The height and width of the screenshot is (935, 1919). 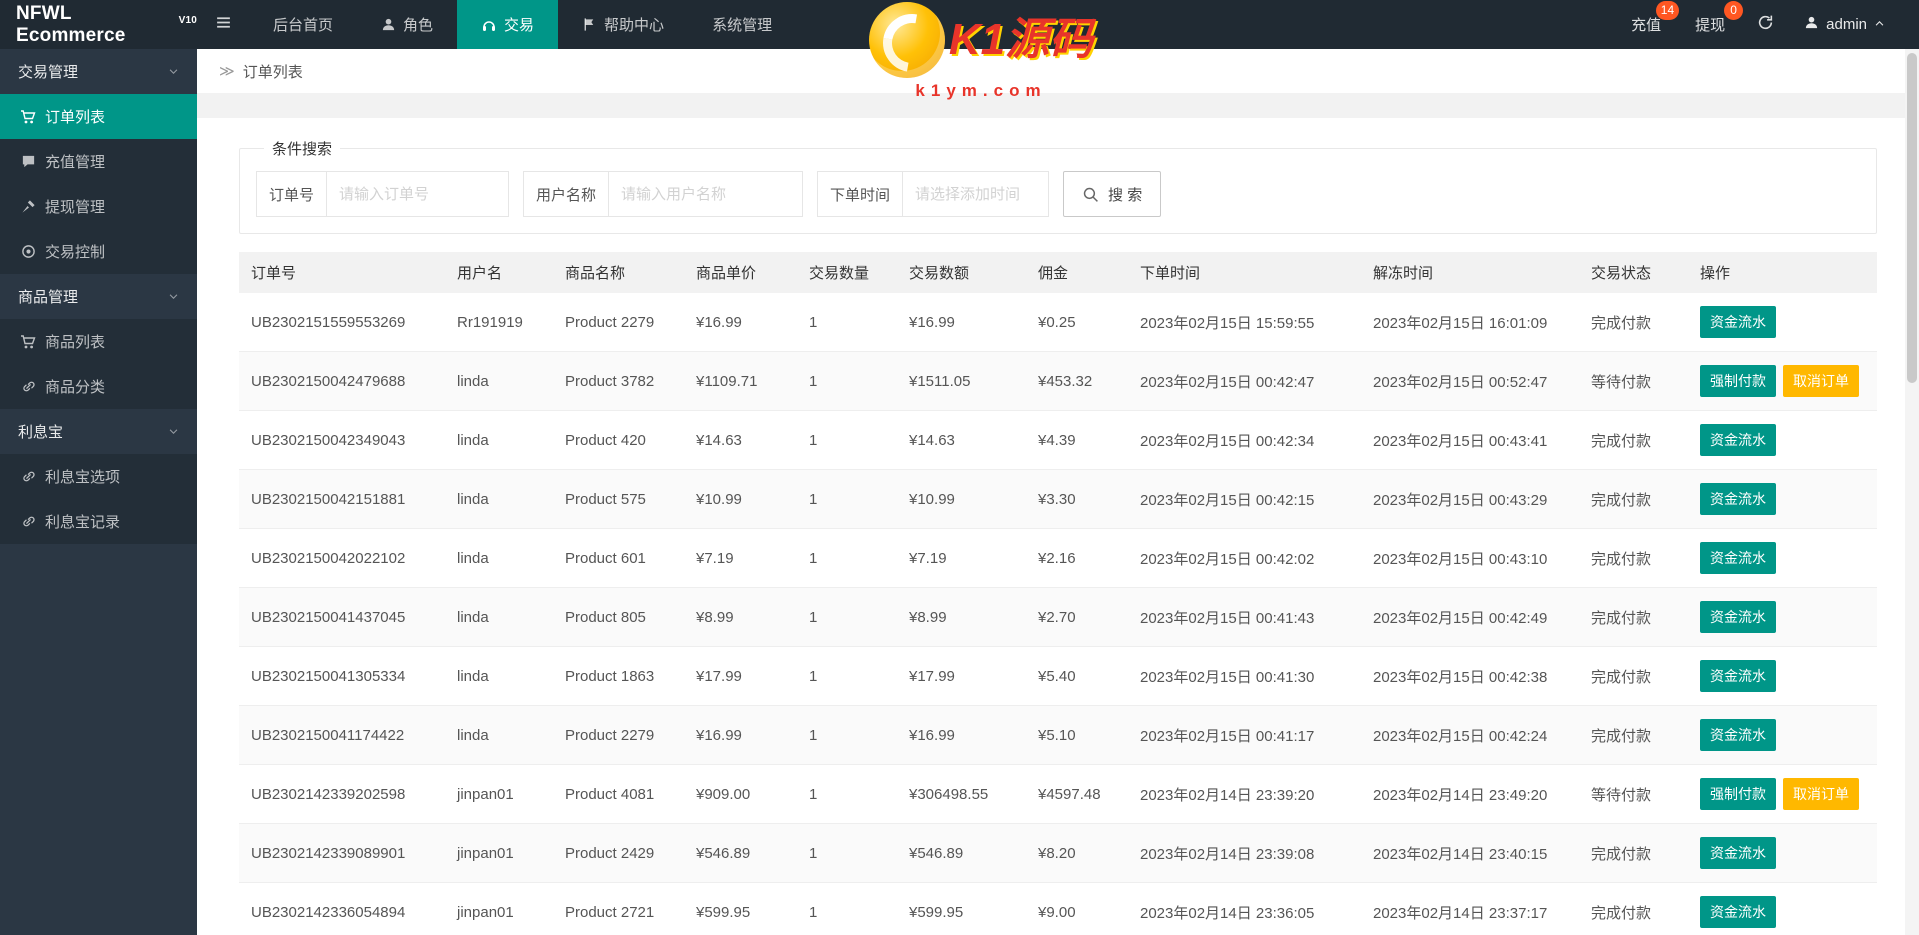 I want to click on cell-order-time: 2023年02月15日 00:41:43, so click(x=1244, y=617).